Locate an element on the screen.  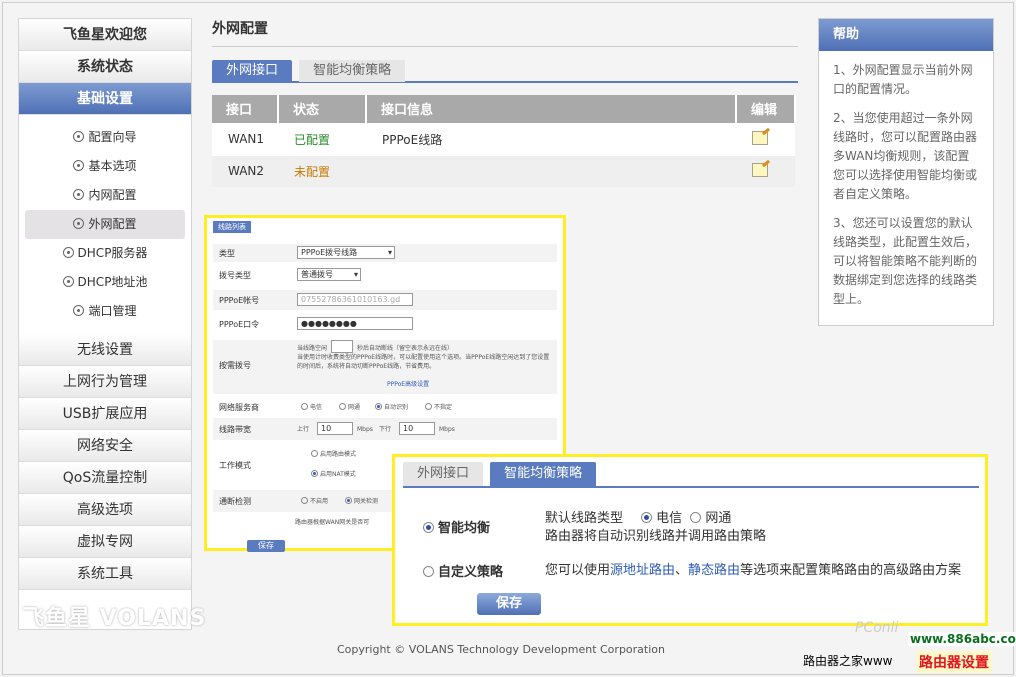
cell-iface: WAN2 is located at coordinates (245, 170).